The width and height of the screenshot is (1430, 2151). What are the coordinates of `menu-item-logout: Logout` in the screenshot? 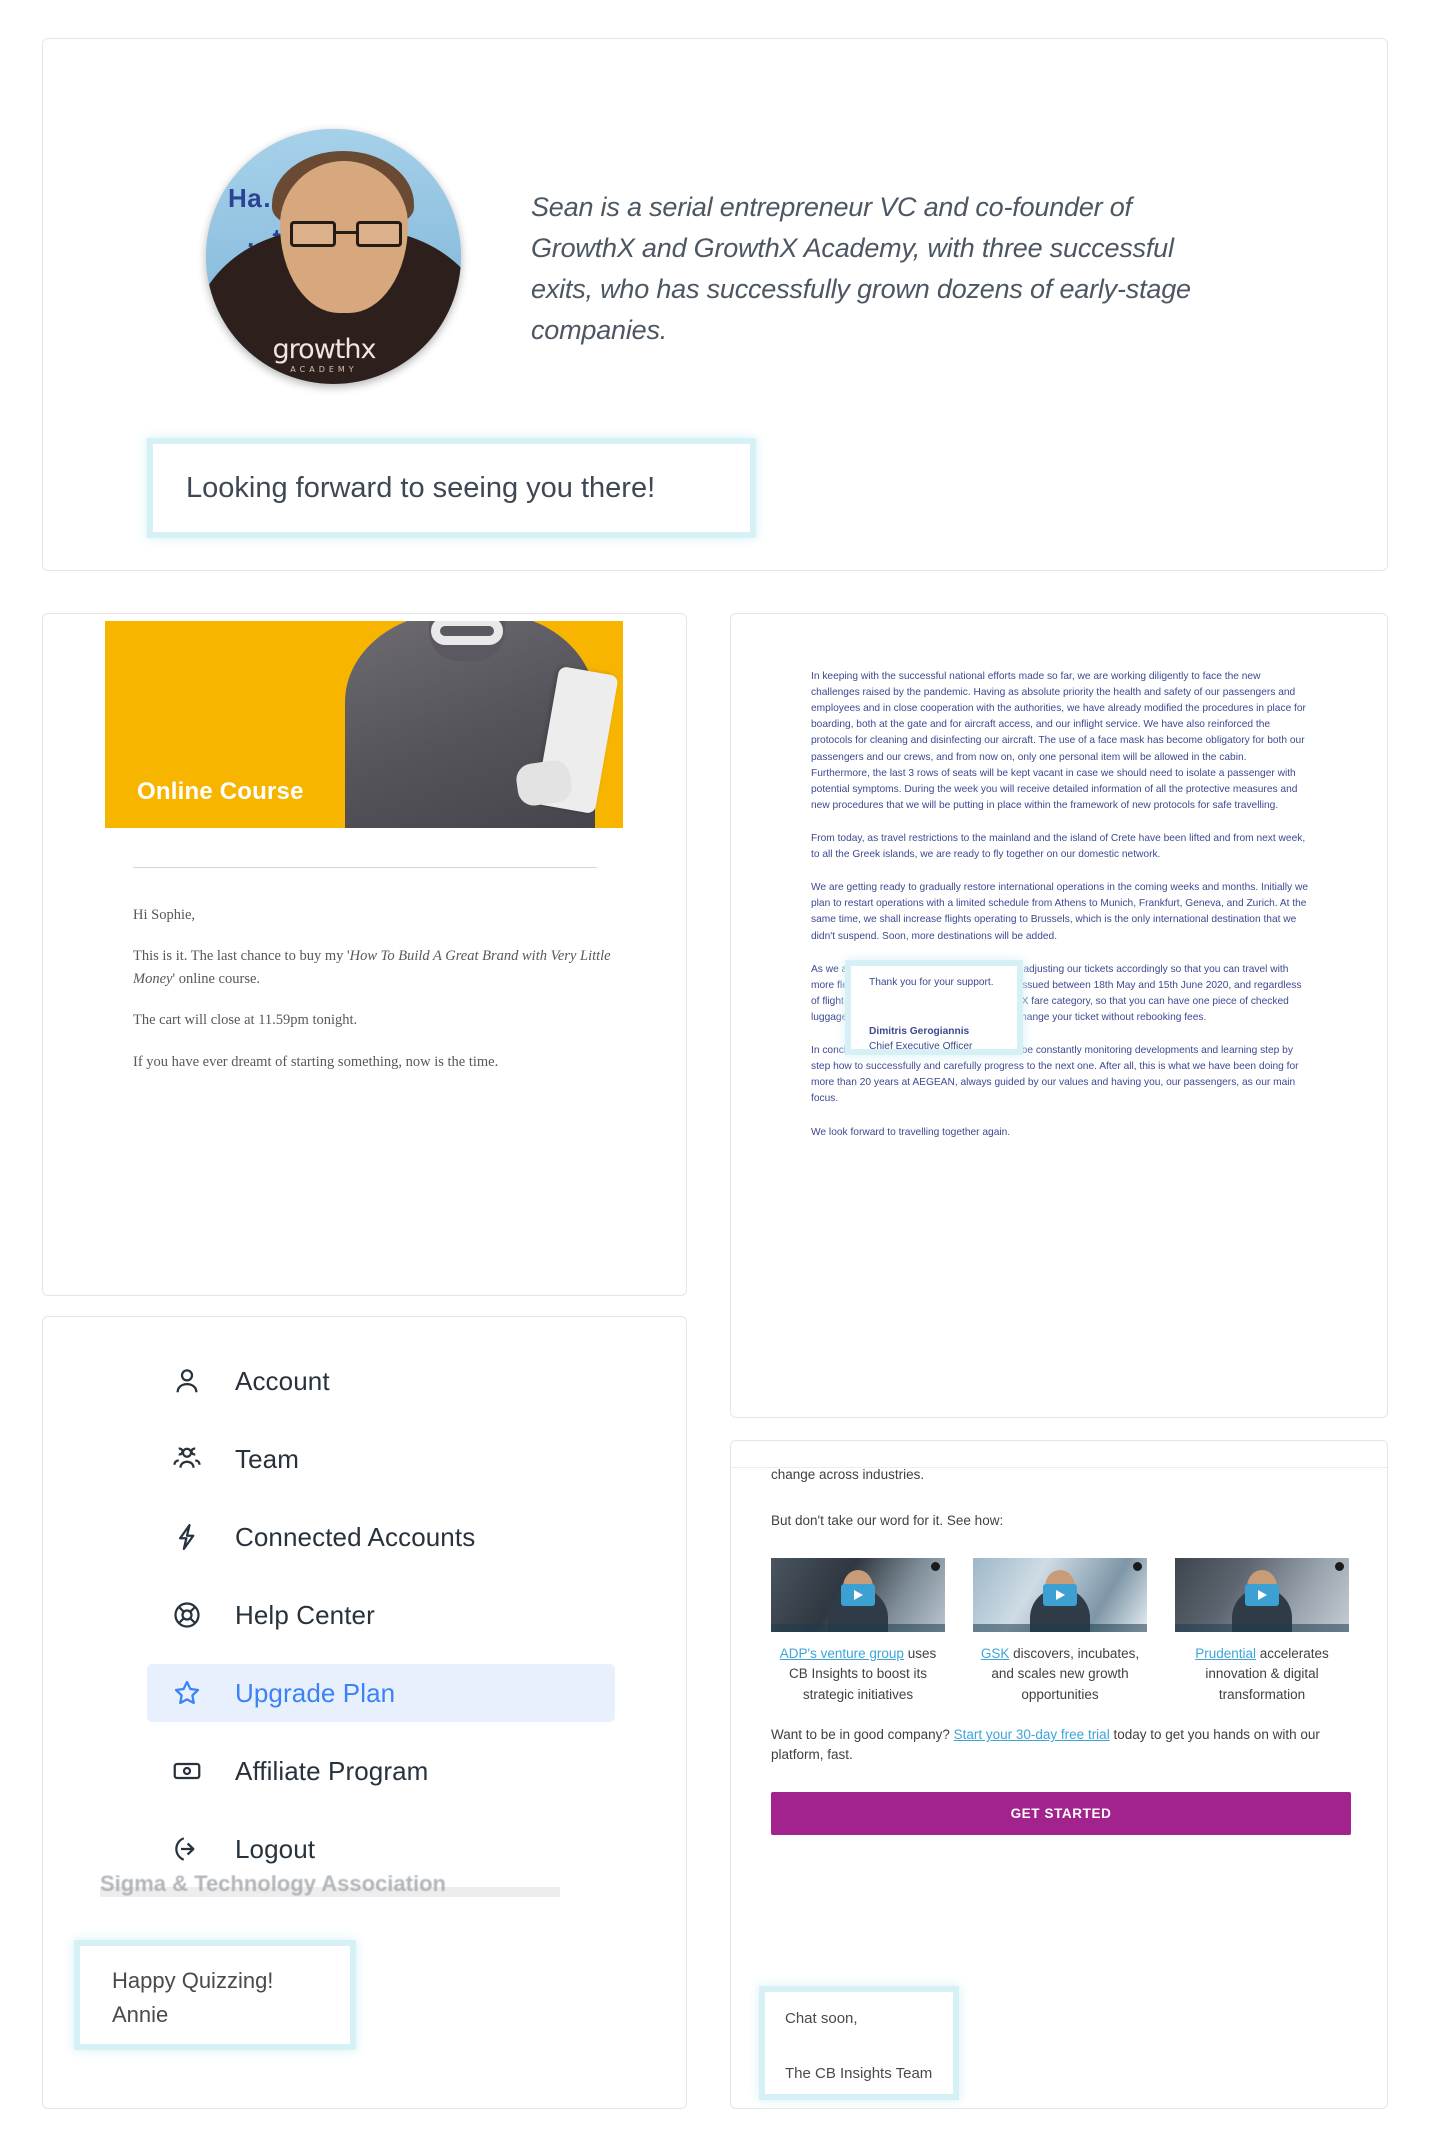 It's located at (381, 1849).